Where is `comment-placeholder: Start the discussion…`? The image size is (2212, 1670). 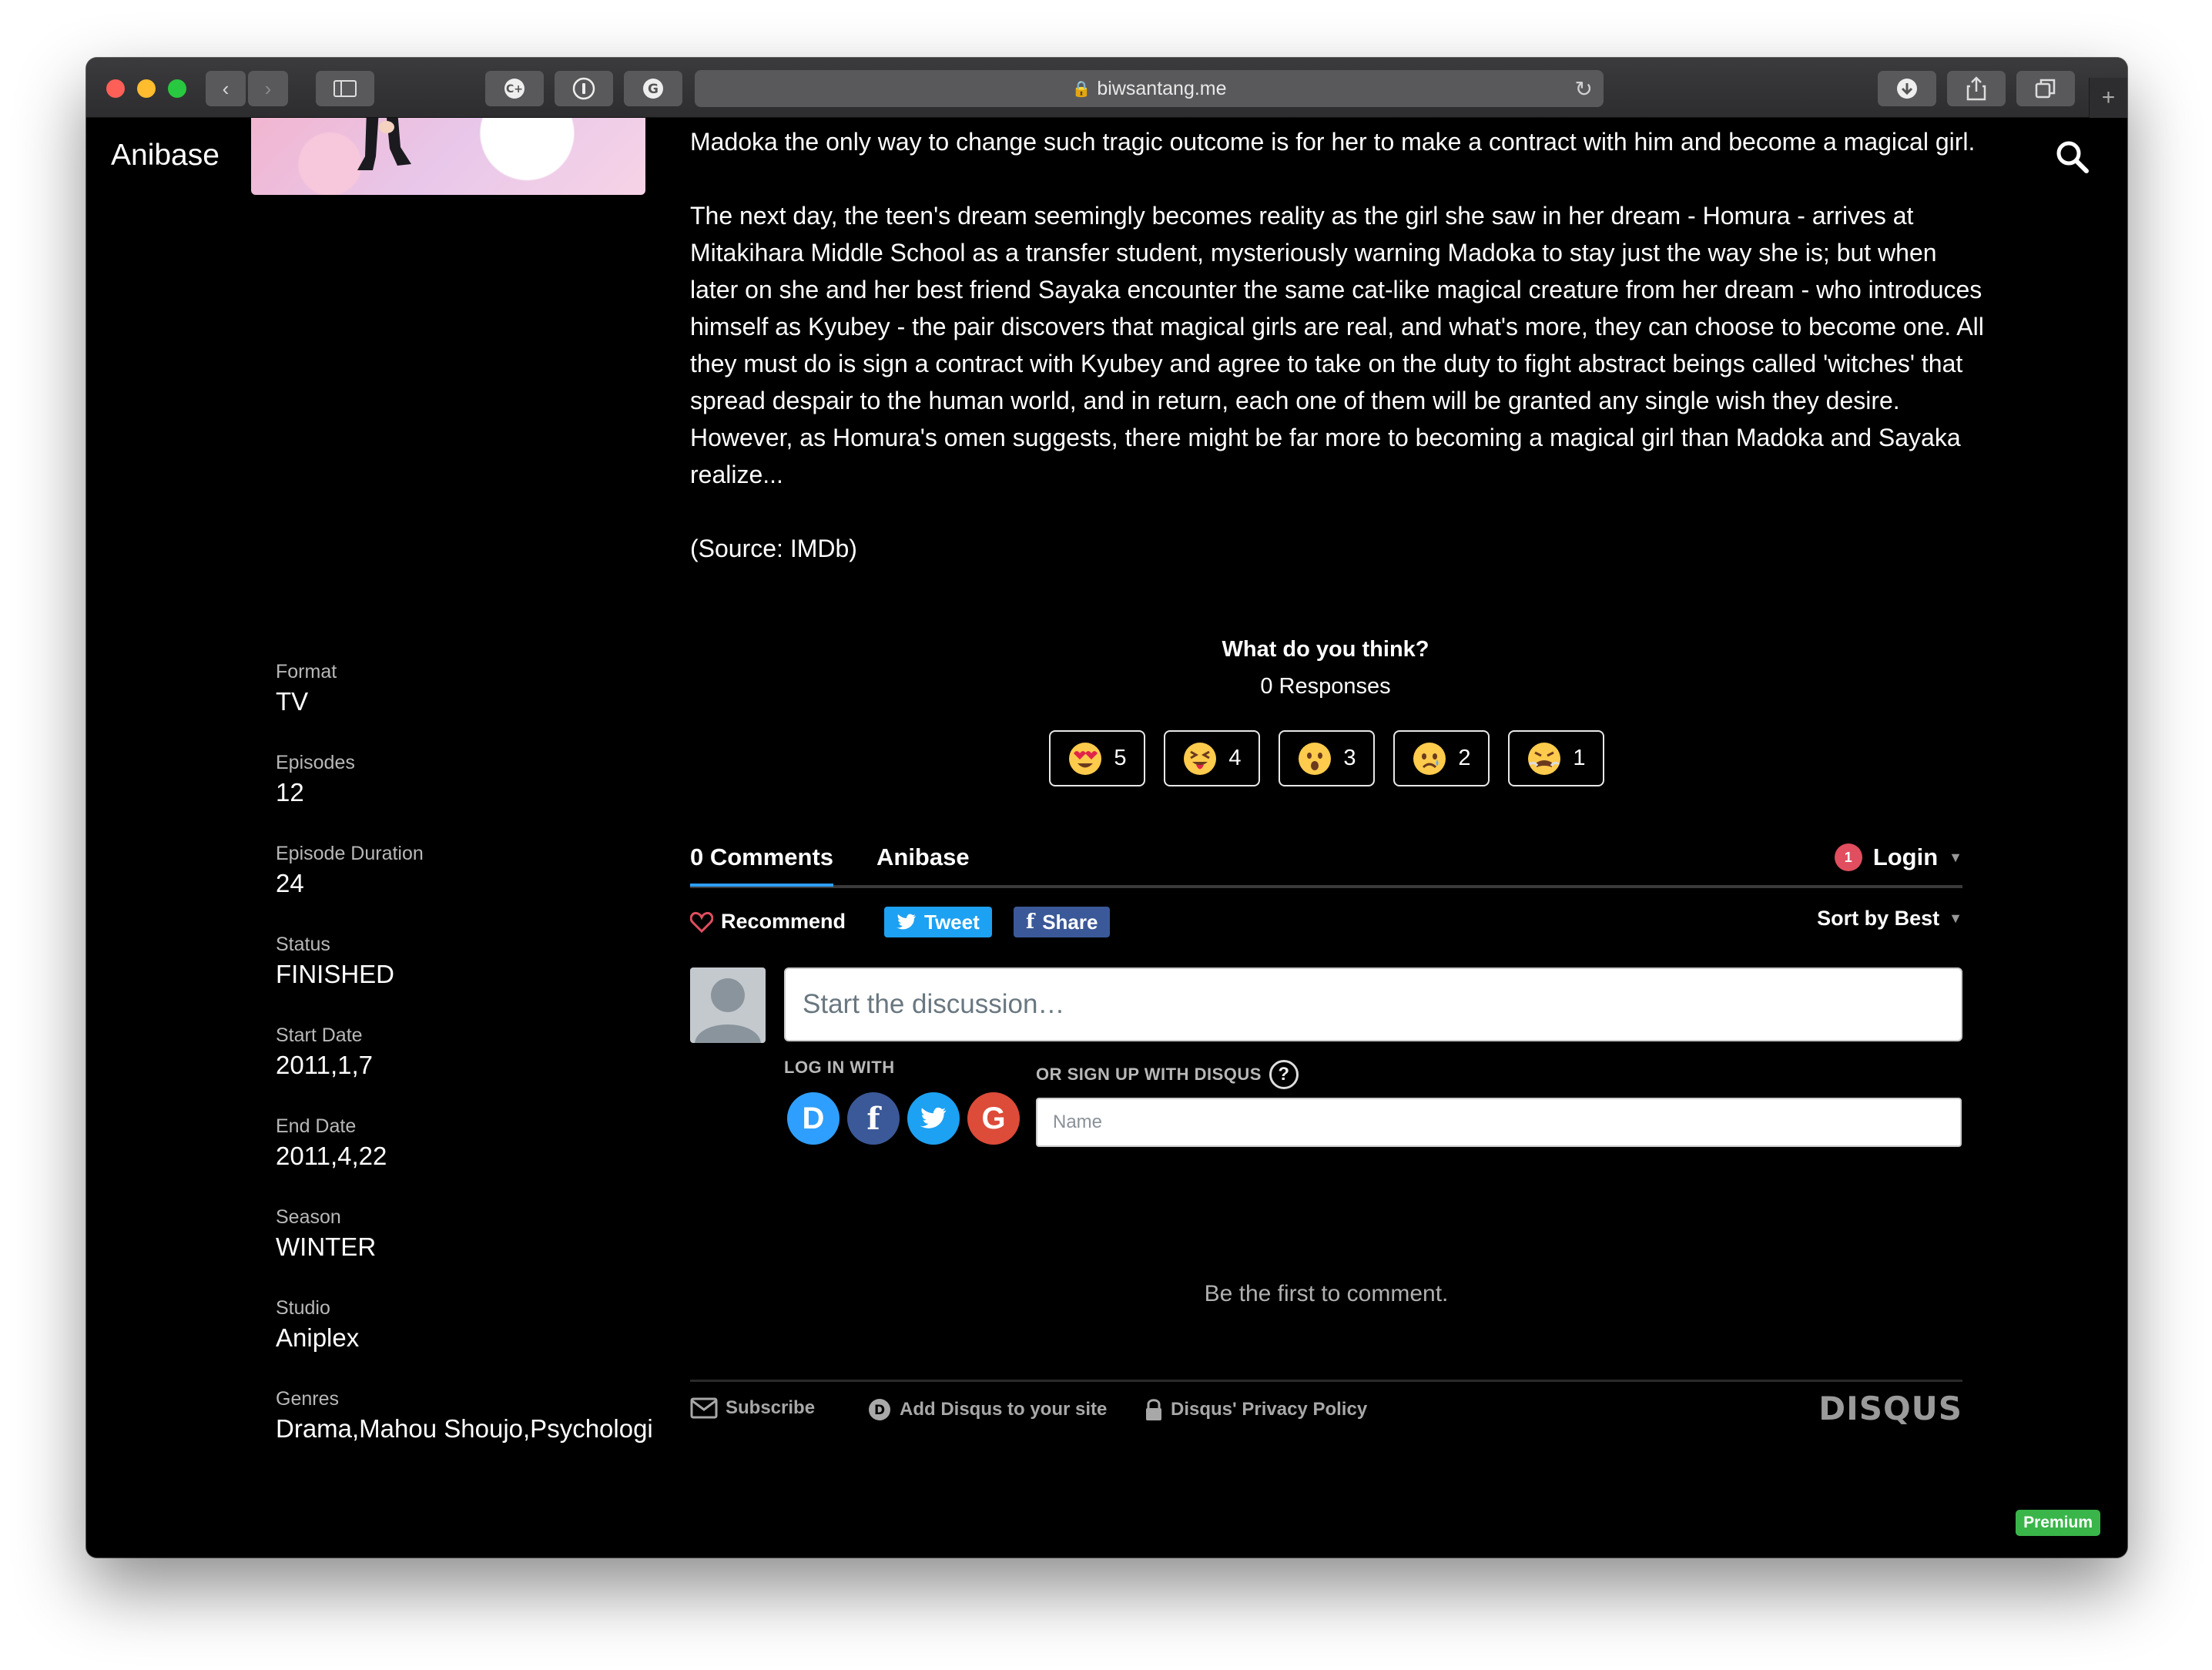
comment-placeholder: Start the discussion… is located at coordinates (934, 1004).